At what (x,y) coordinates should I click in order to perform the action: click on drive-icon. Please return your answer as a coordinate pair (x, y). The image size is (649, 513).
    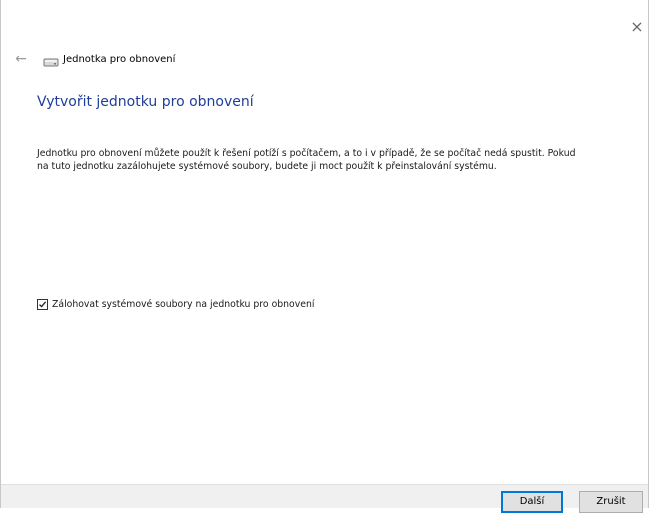
    Looking at the image, I should click on (51, 60).